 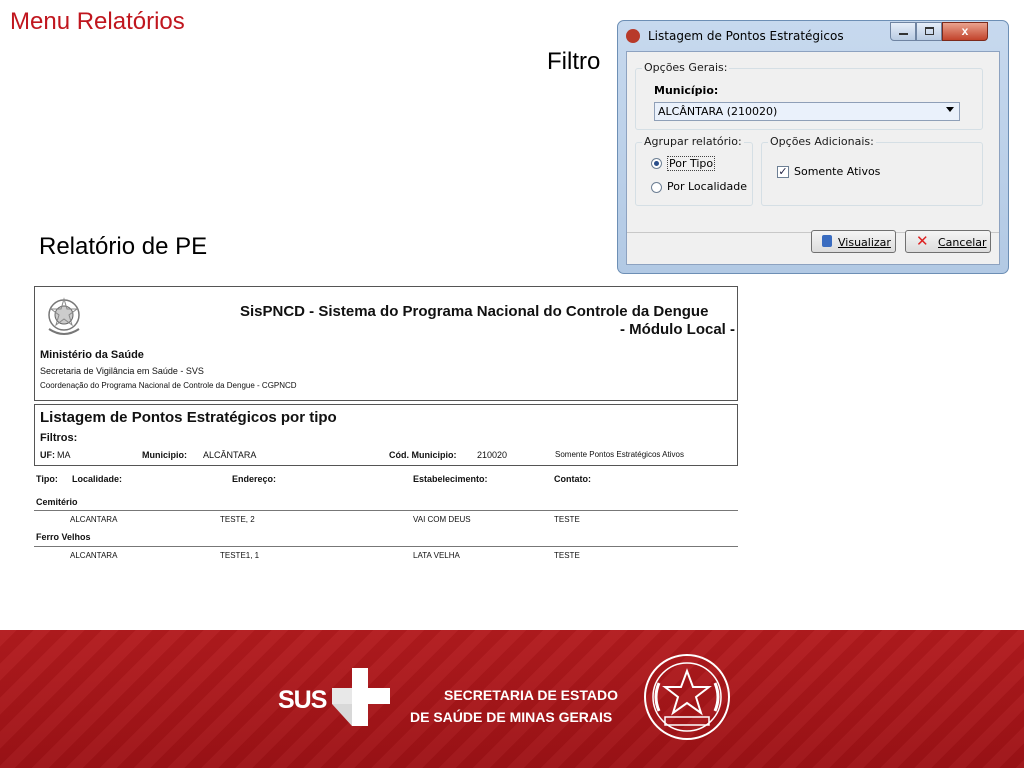 What do you see at coordinates (783, 172) in the screenshot?
I see `somente-ativos-checkbox: ✓` at bounding box center [783, 172].